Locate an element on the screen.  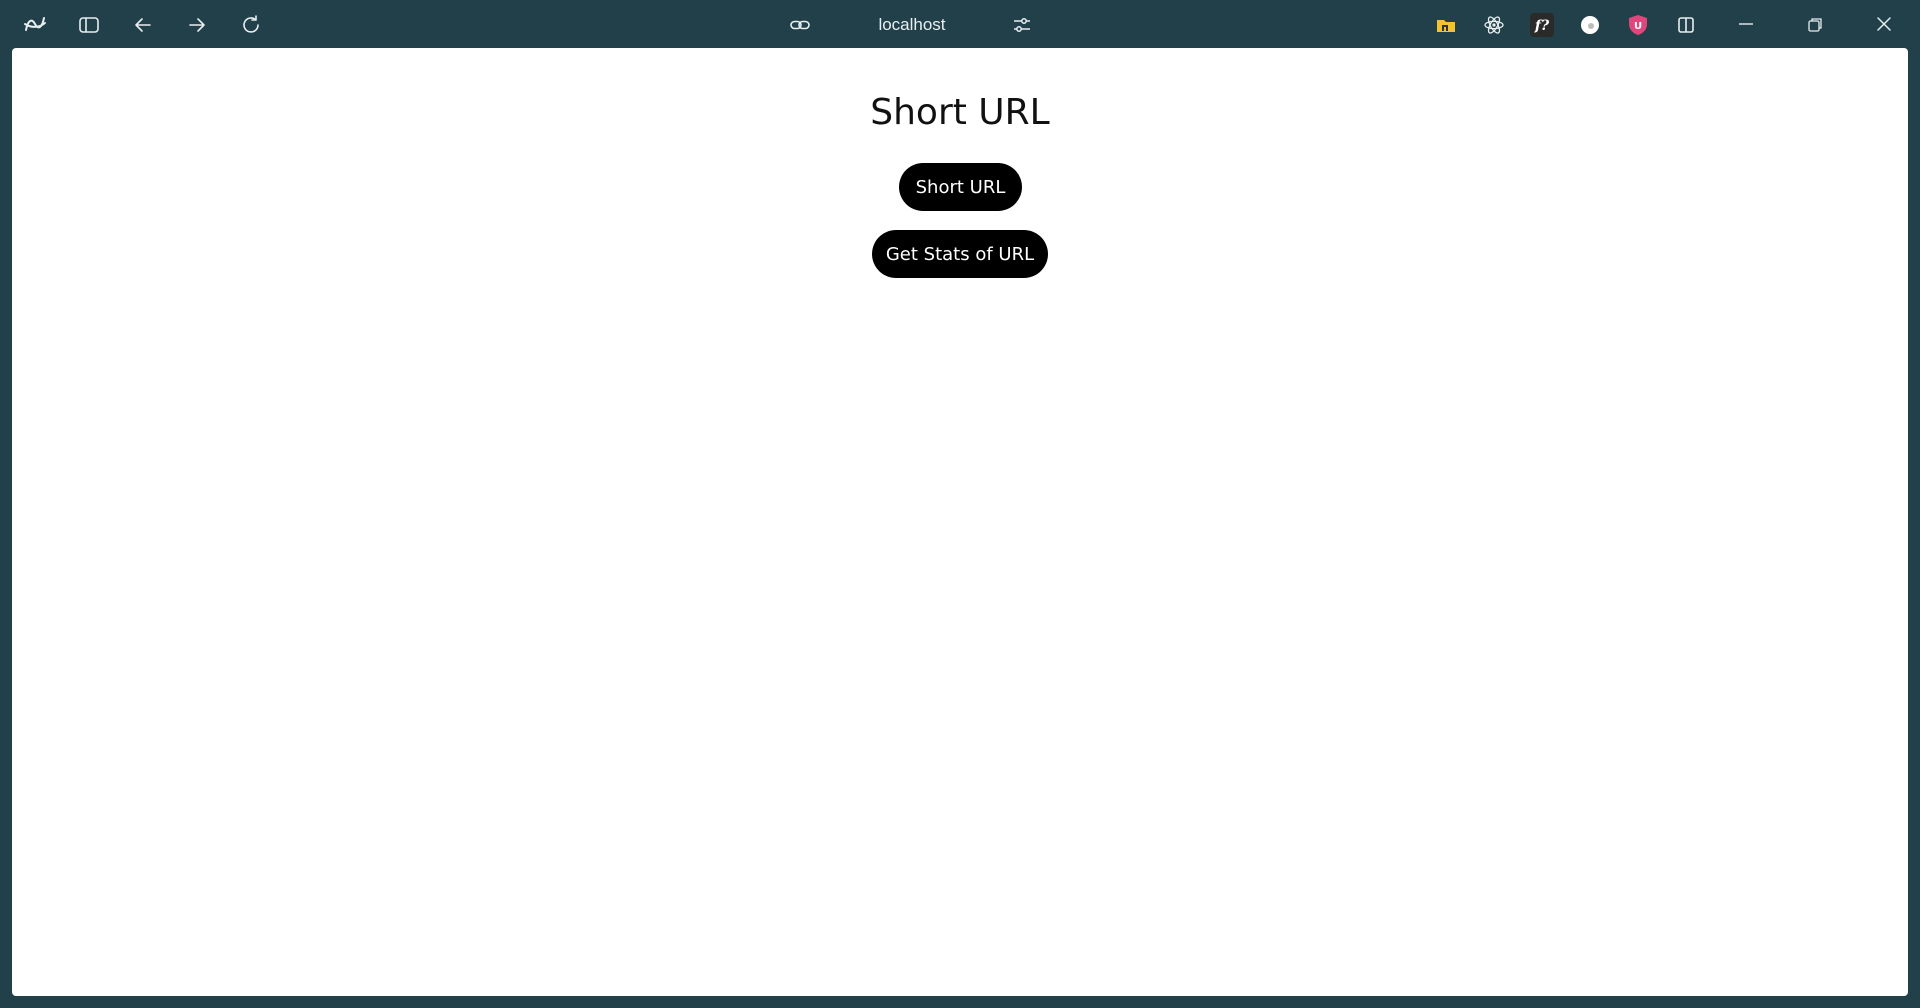
restore-icon is located at coordinates (1815, 25).